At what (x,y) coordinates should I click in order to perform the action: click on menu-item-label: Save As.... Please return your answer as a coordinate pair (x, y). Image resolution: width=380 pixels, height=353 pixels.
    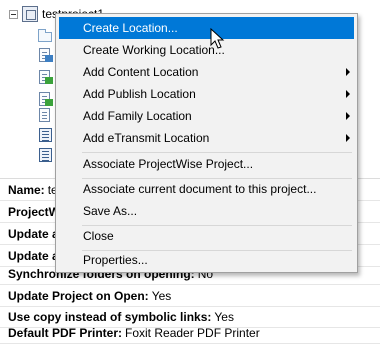
    Looking at the image, I should click on (110, 211).